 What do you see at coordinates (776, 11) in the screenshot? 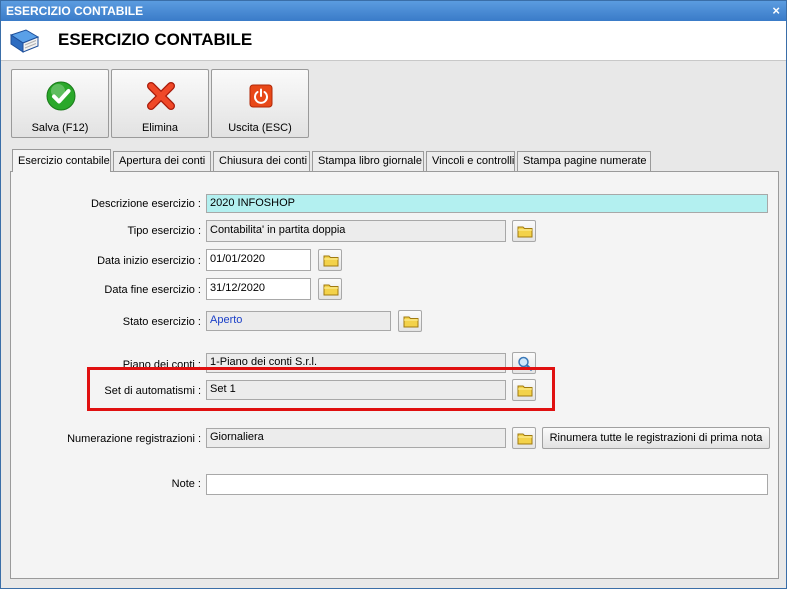
I see `close-icon: ×` at bounding box center [776, 11].